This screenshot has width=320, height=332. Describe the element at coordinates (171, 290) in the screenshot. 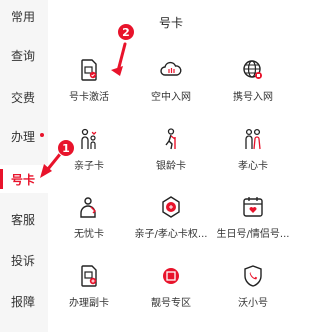

I see `grid-item-lucky-number: 靓号专区` at that location.